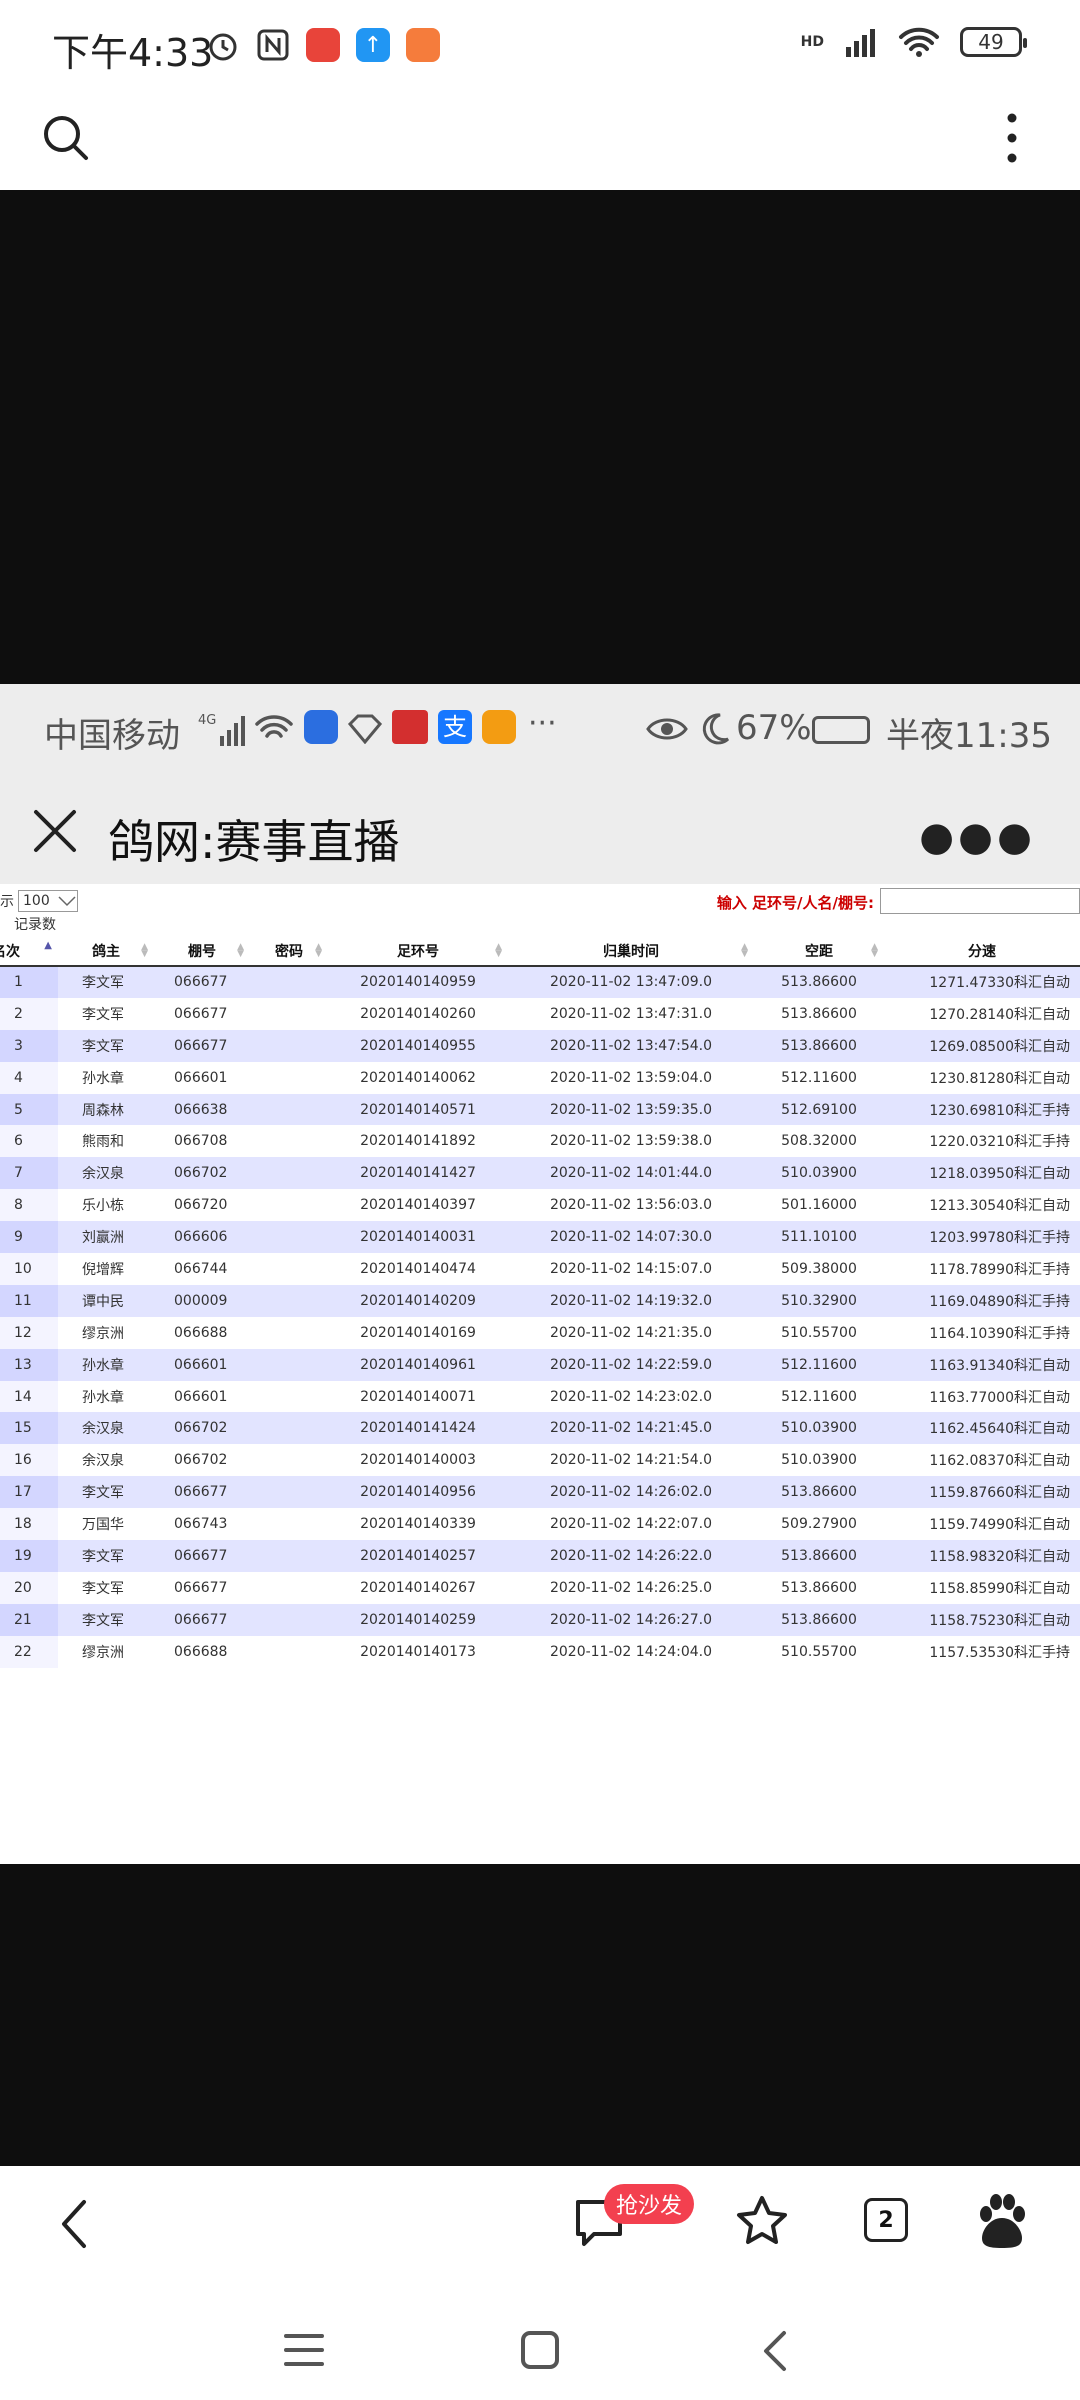  I want to click on tab-count-button: 2, so click(886, 2220).